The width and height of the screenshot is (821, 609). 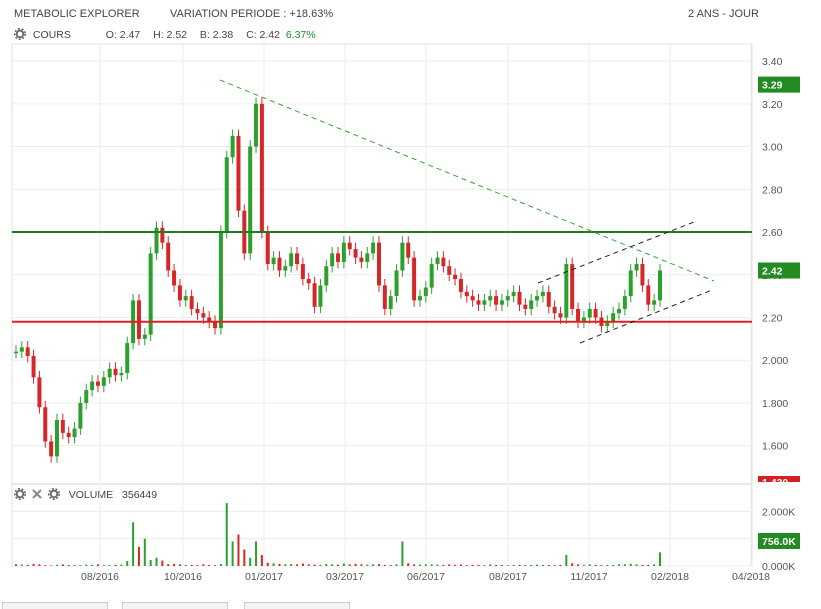 I want to click on low-badge-label: 1.430, so click(x=775, y=483).